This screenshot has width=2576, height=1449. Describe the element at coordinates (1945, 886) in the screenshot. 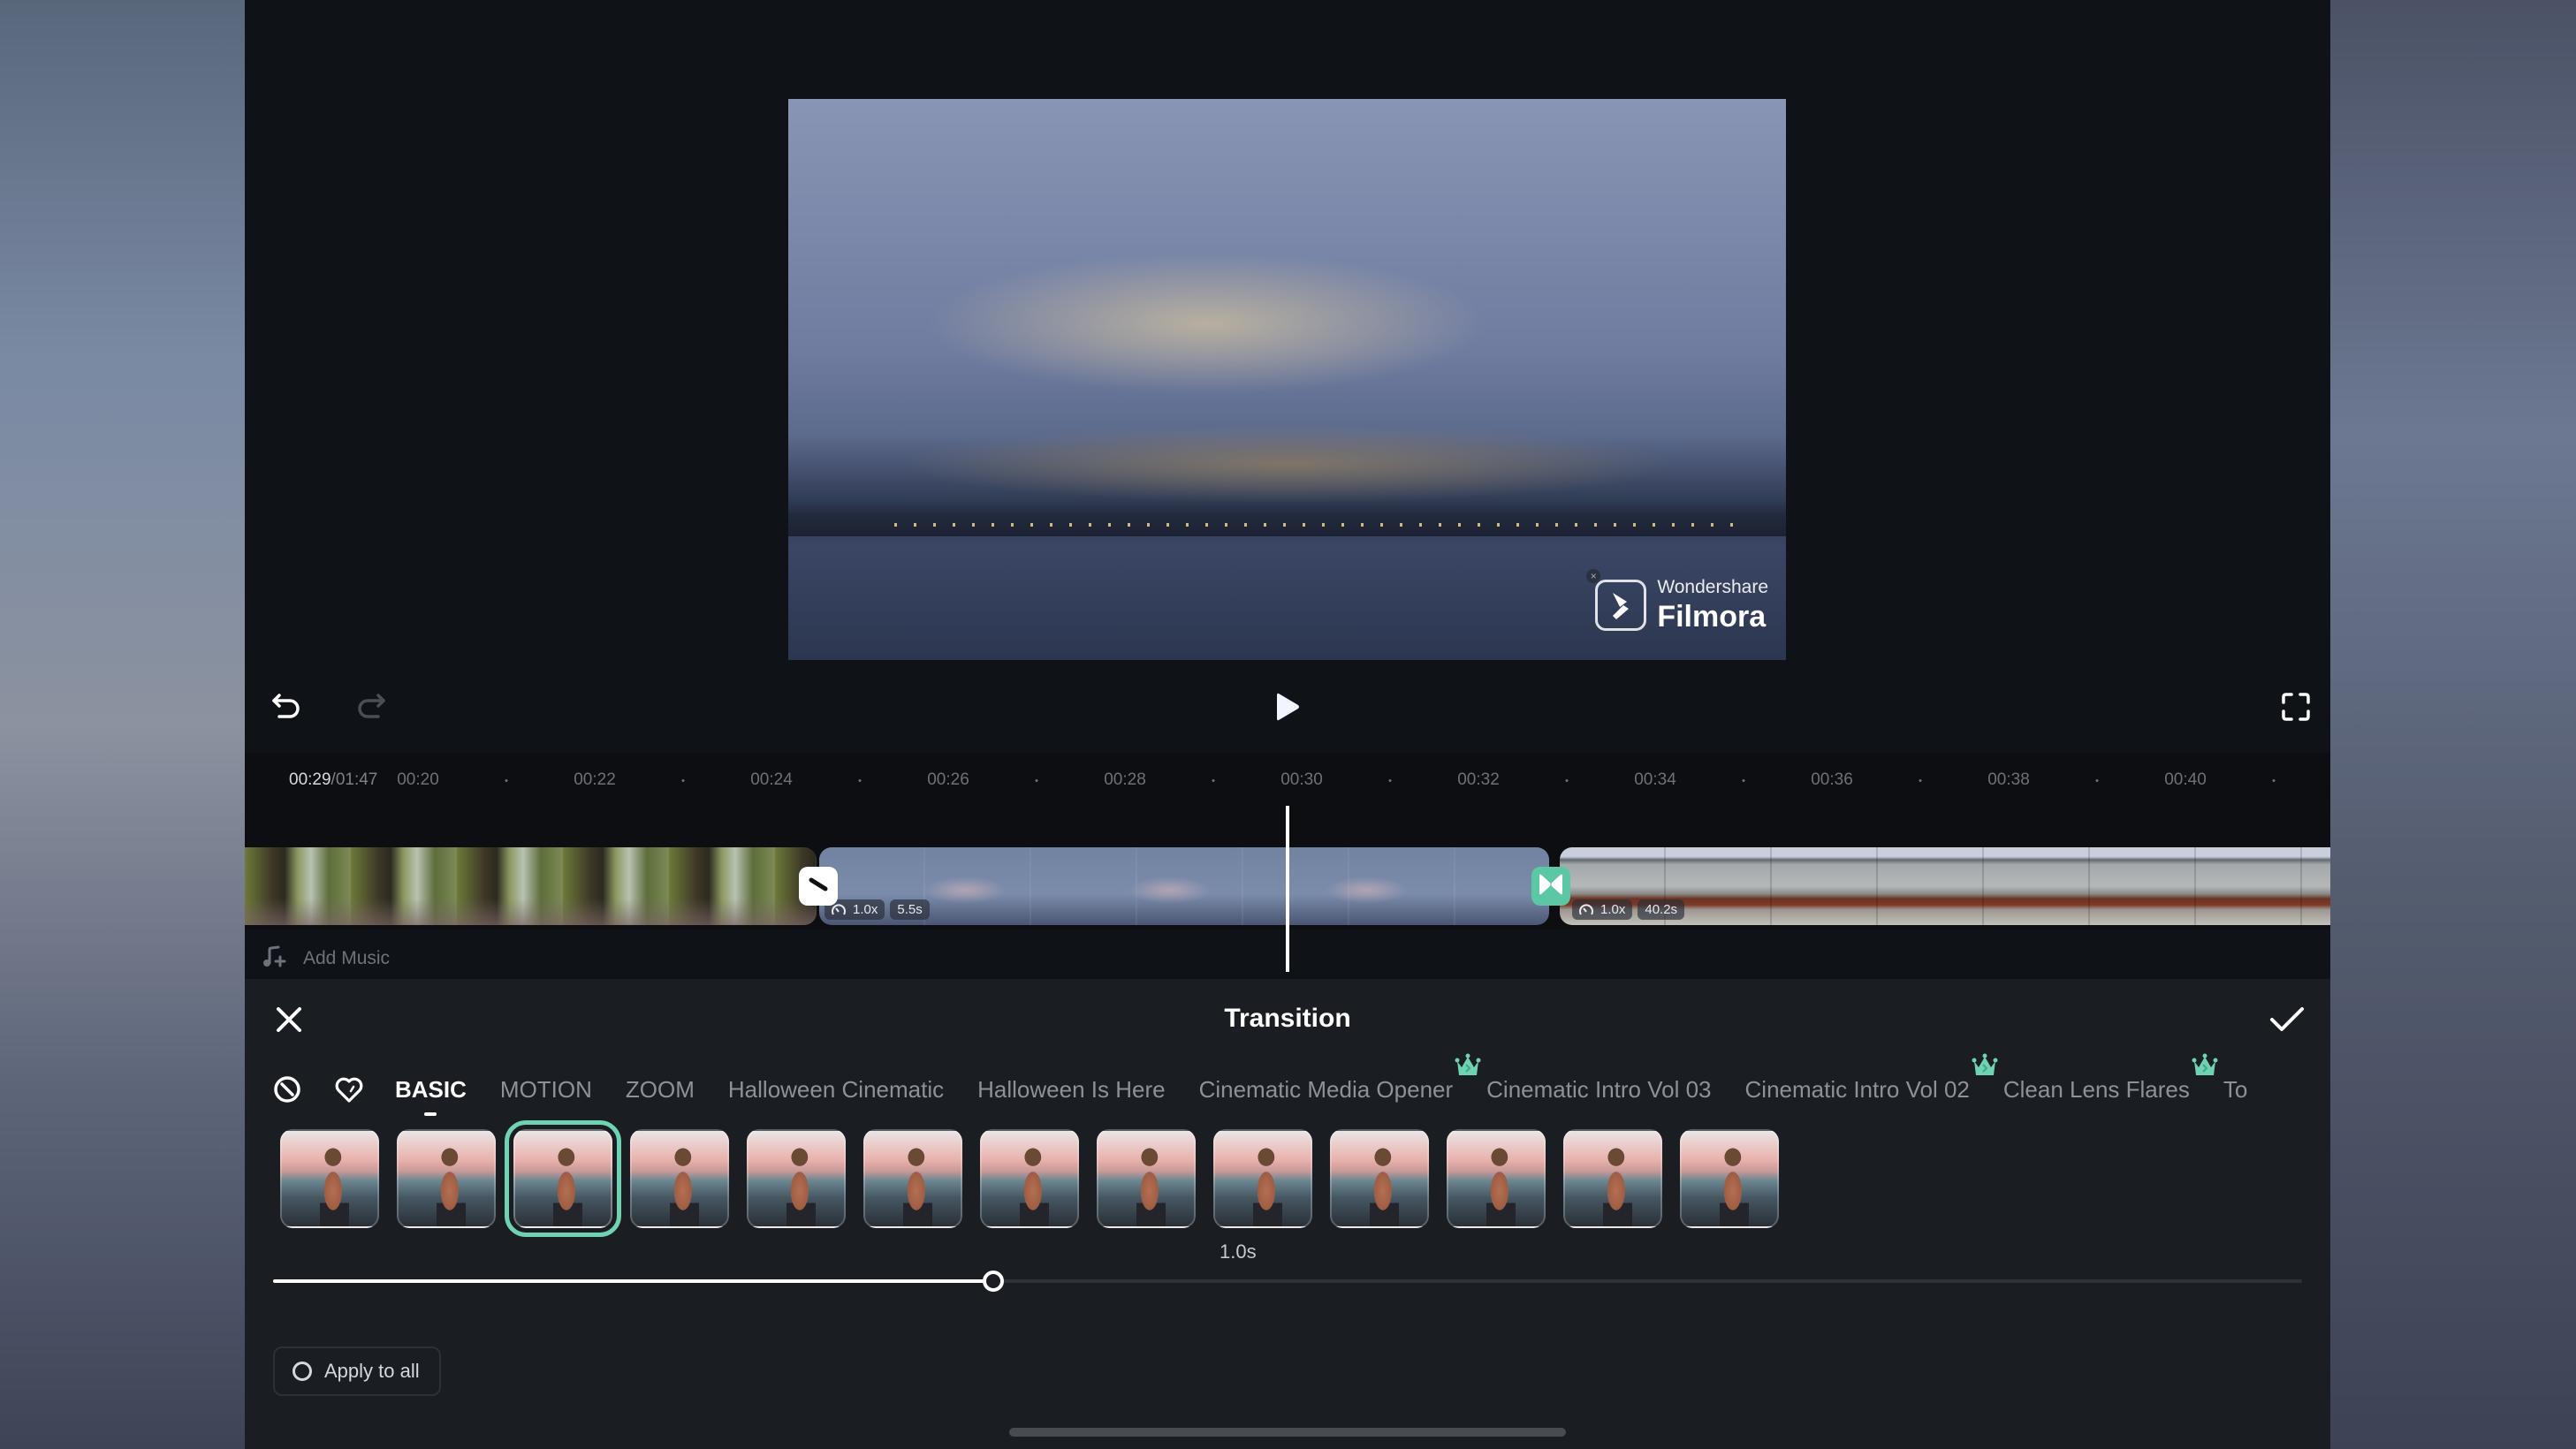

I see `sea-clip: 1.0x 40.2s` at that location.